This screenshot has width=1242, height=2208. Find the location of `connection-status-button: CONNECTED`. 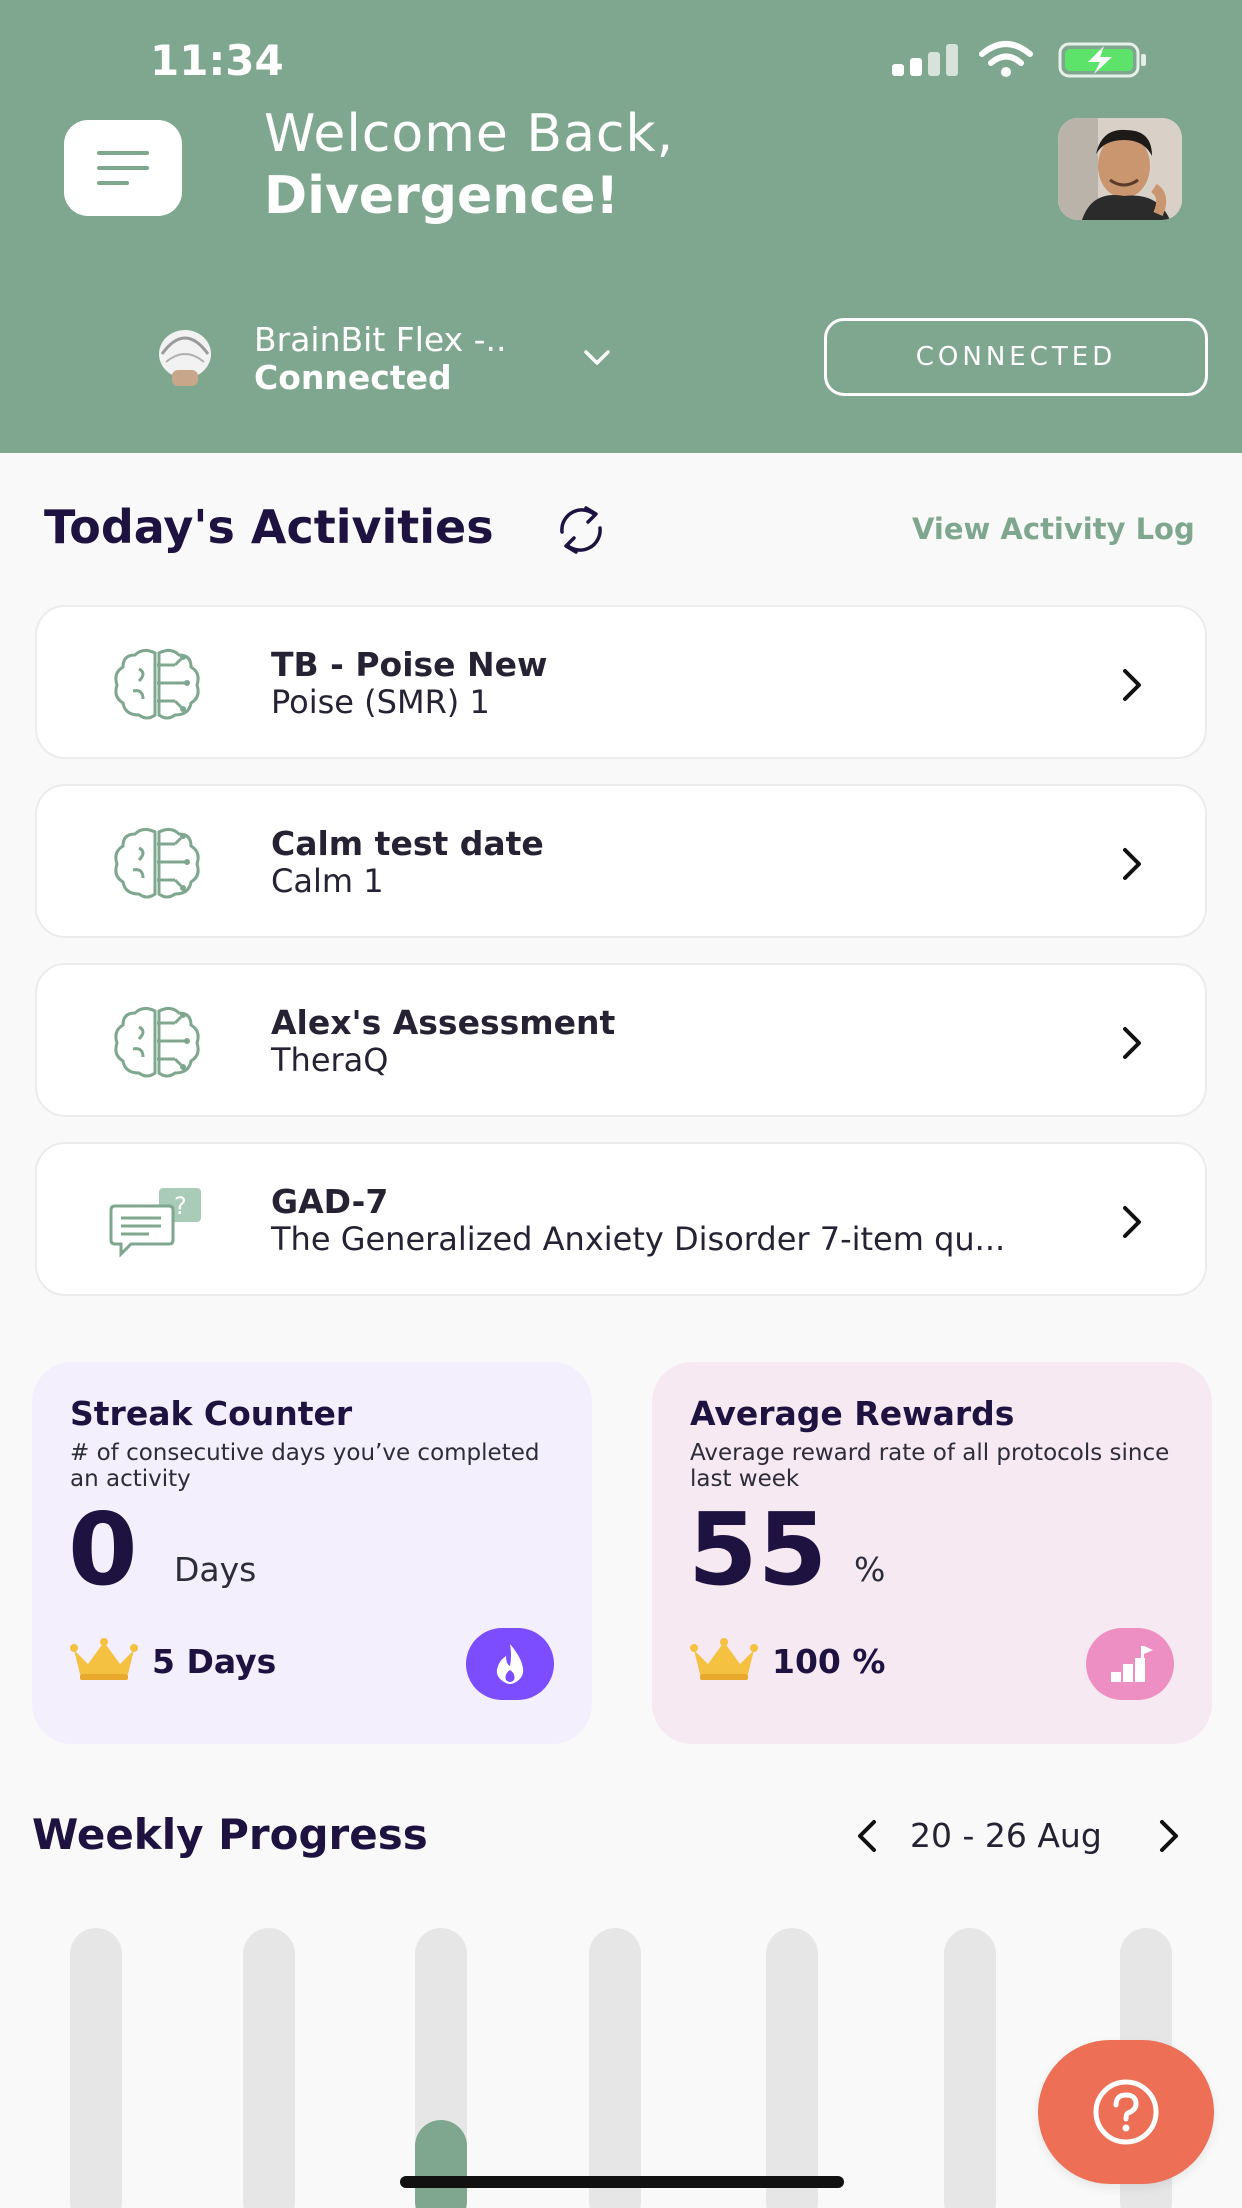

connection-status-button: CONNECTED is located at coordinates (1016, 357).